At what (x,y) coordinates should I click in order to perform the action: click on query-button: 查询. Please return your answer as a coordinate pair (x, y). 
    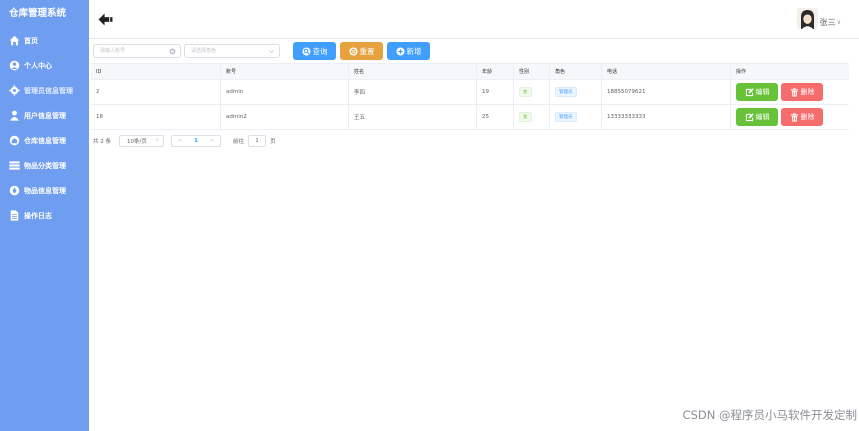
    Looking at the image, I should click on (314, 51).